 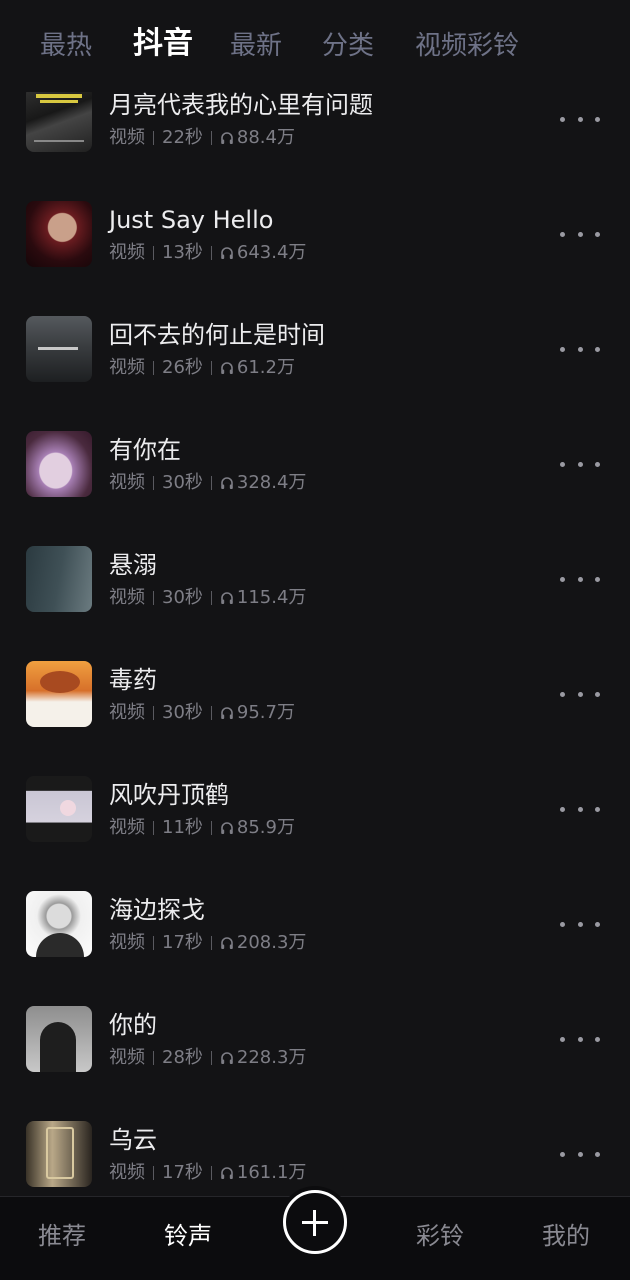 I want to click on item-duration: 11秒, so click(x=182, y=827).